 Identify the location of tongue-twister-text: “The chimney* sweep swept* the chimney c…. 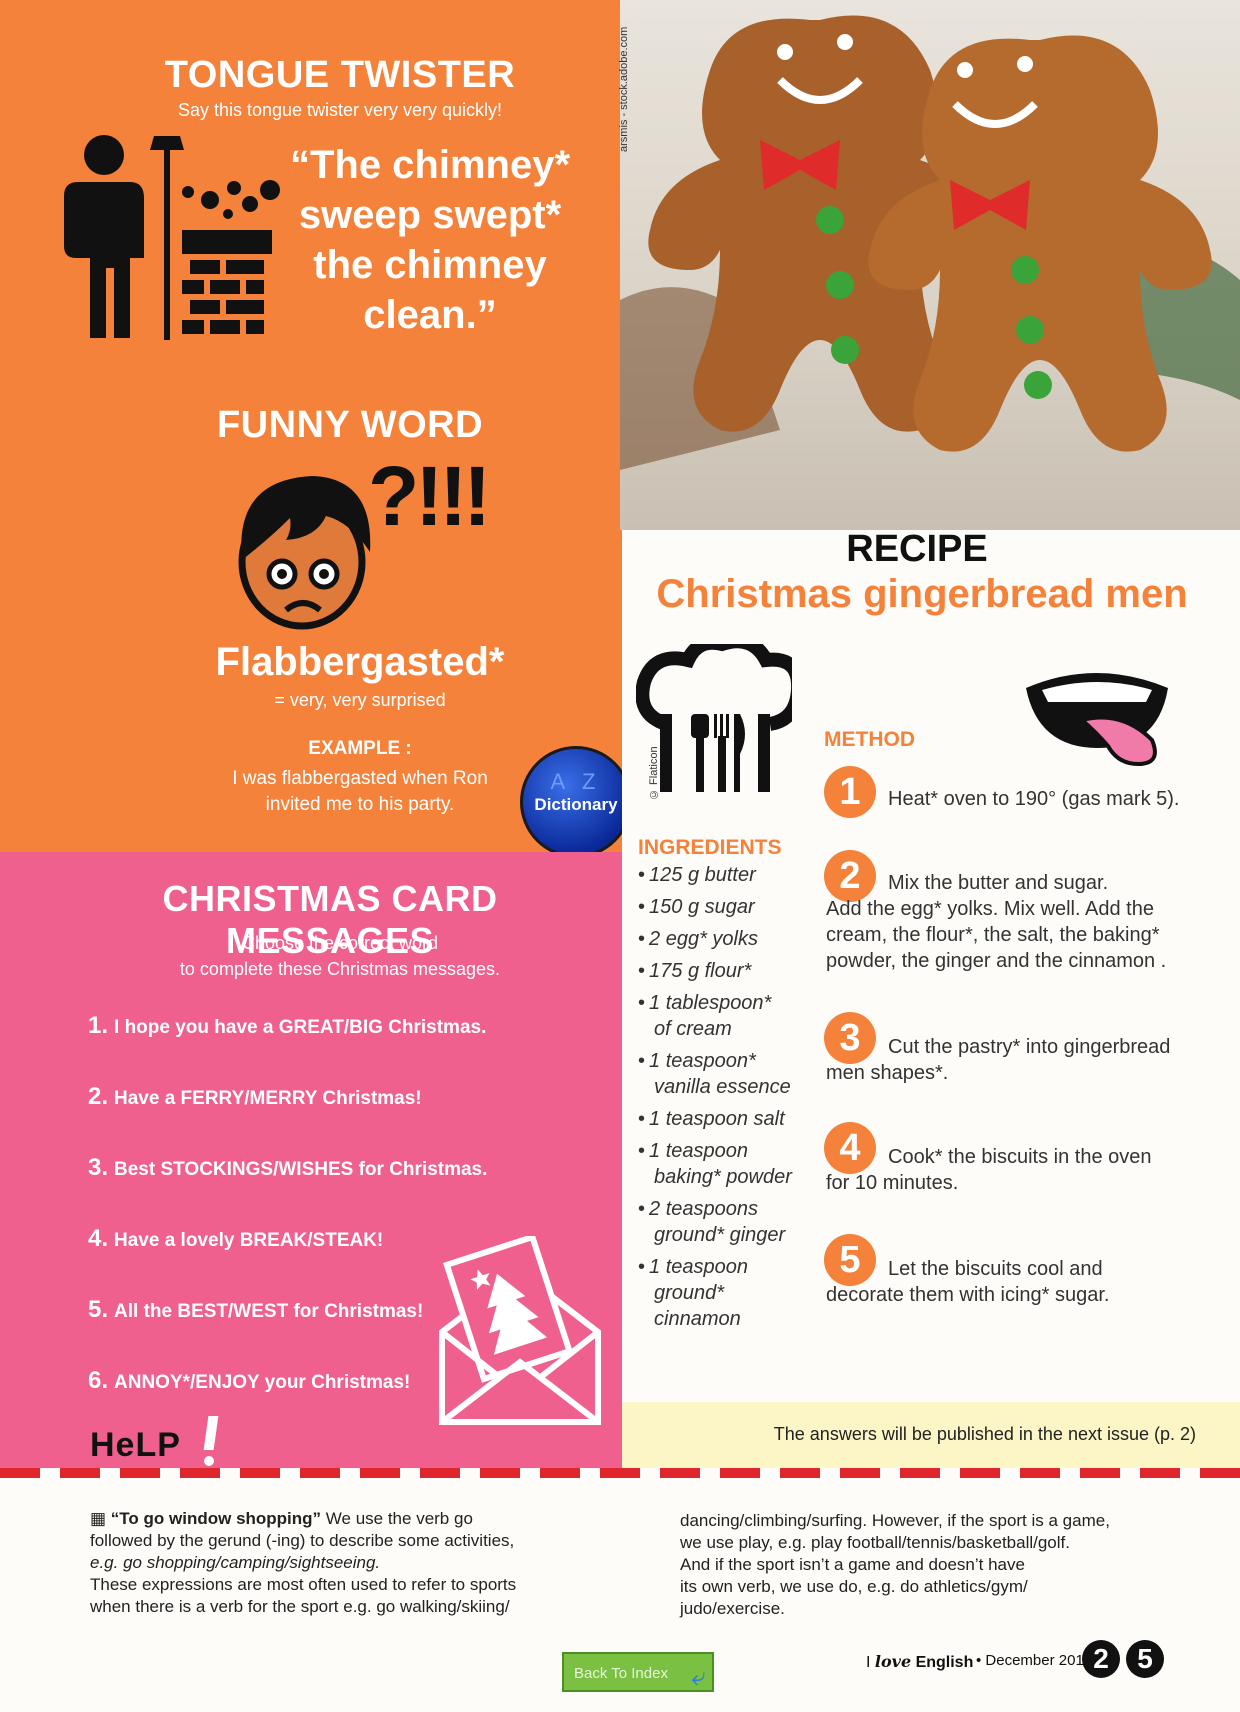
(430, 240).